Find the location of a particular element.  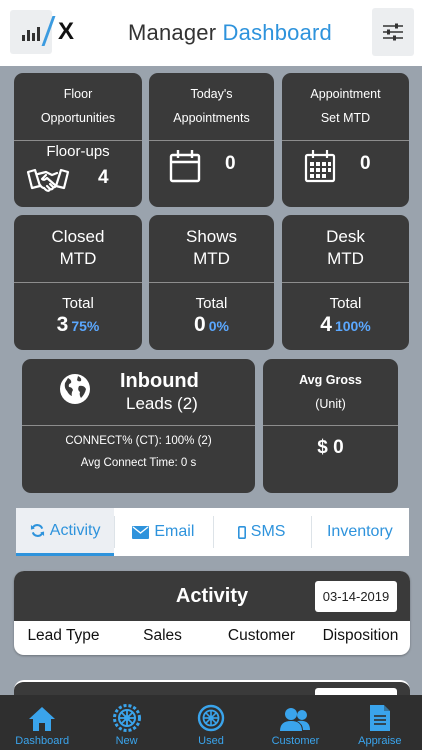

sliders-icon is located at coordinates (393, 32).